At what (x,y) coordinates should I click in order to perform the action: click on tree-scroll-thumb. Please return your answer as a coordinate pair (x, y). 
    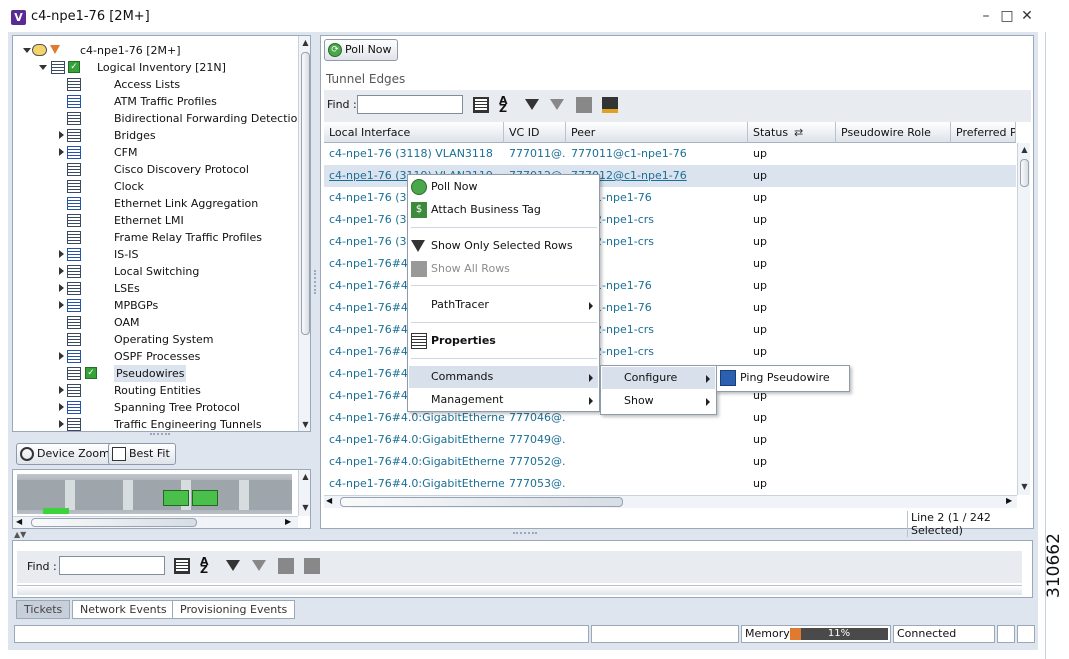
    Looking at the image, I should click on (305, 193).